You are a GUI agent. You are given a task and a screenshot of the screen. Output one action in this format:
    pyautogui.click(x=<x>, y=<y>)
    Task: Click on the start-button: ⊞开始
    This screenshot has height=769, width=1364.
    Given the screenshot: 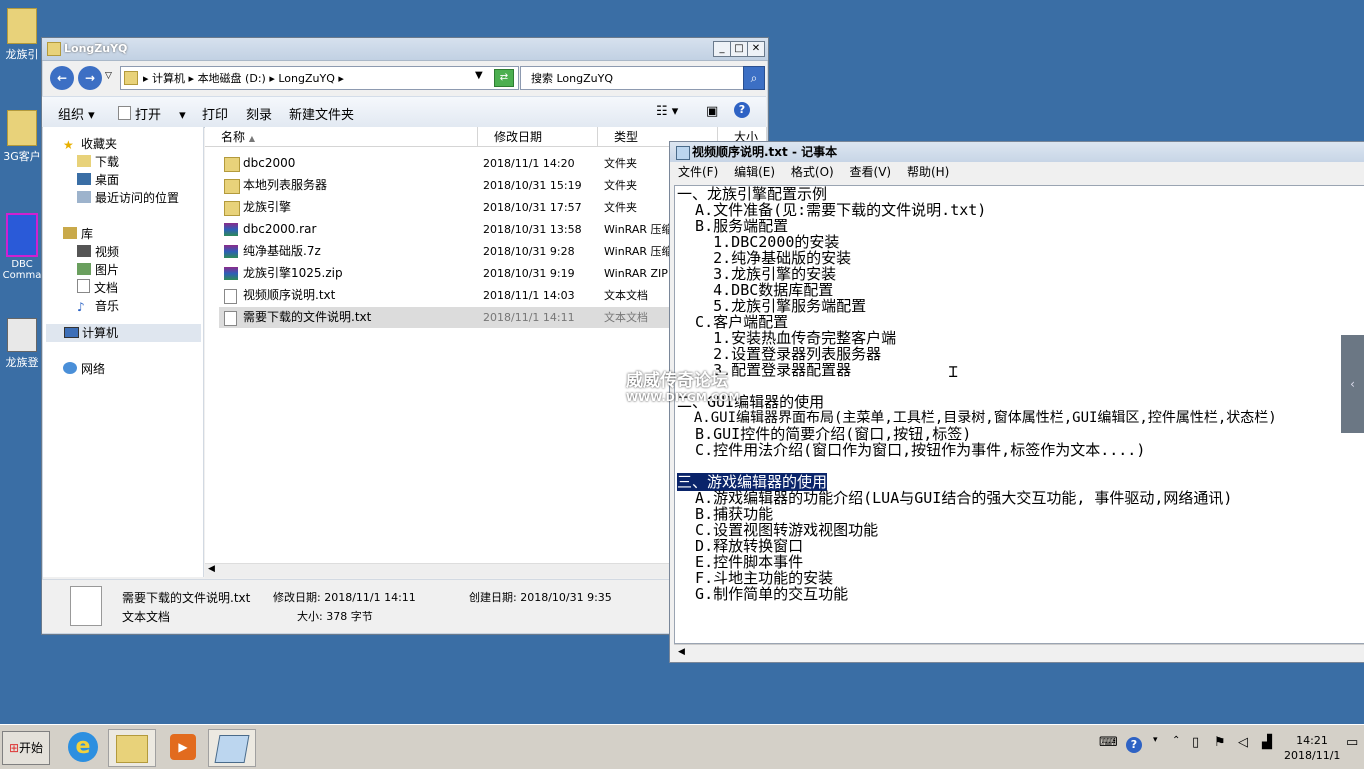 What is the action you would take?
    pyautogui.click(x=26, y=748)
    